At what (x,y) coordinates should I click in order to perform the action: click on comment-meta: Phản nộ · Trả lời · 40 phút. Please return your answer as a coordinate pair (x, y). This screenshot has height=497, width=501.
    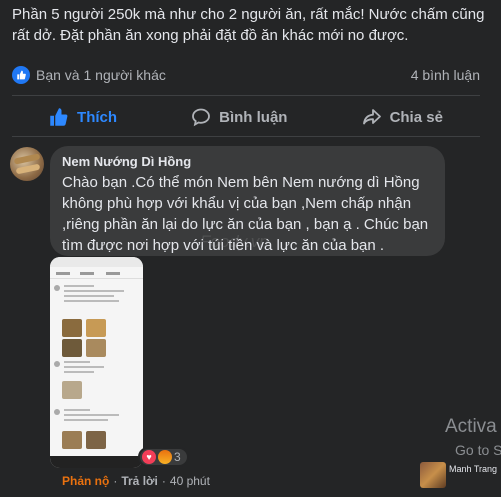
    Looking at the image, I should click on (136, 481).